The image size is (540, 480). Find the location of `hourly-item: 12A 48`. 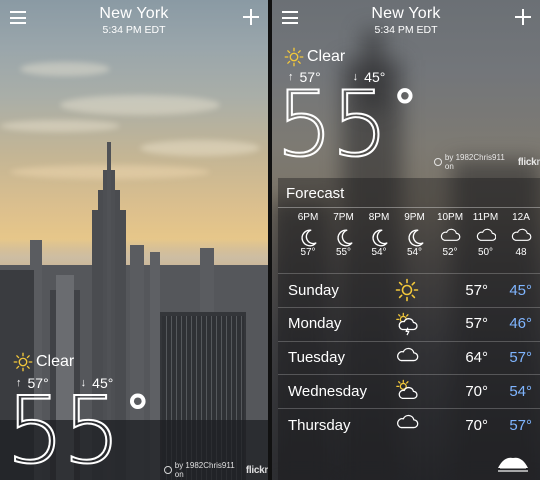

hourly-item: 12A 48 is located at coordinates (521, 235).